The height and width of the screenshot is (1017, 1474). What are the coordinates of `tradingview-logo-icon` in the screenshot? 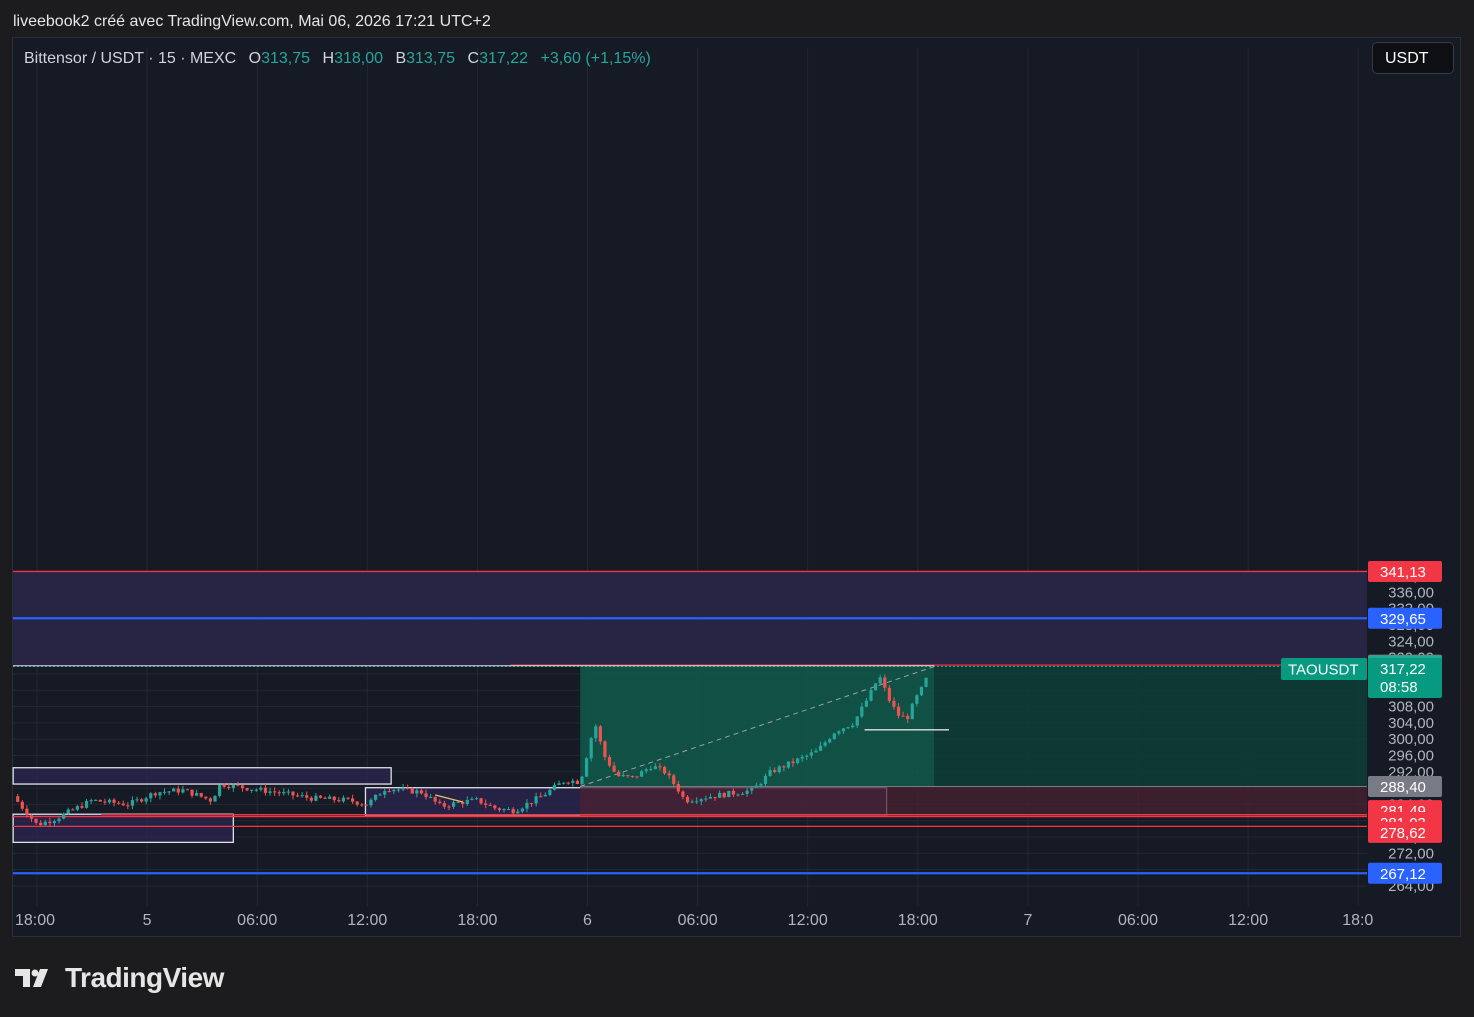 It's located at (31, 978).